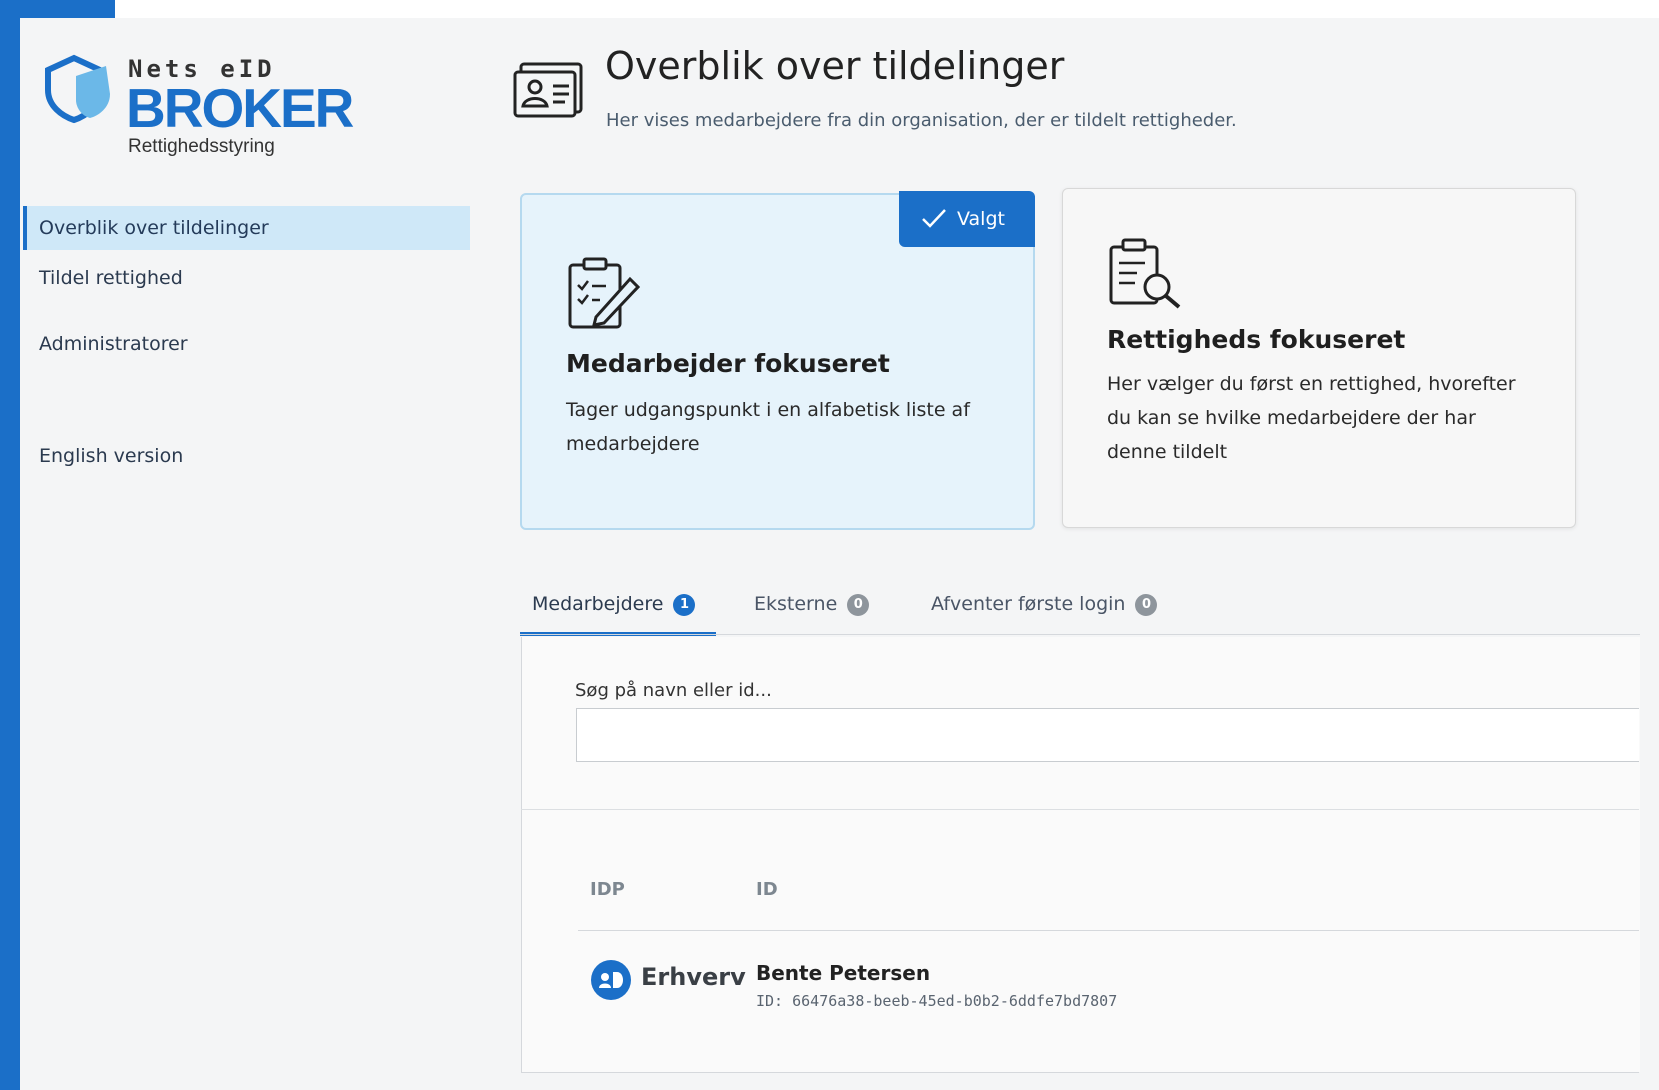 The height and width of the screenshot is (1090, 1659). I want to click on brand-name: BROKER, so click(240, 108).